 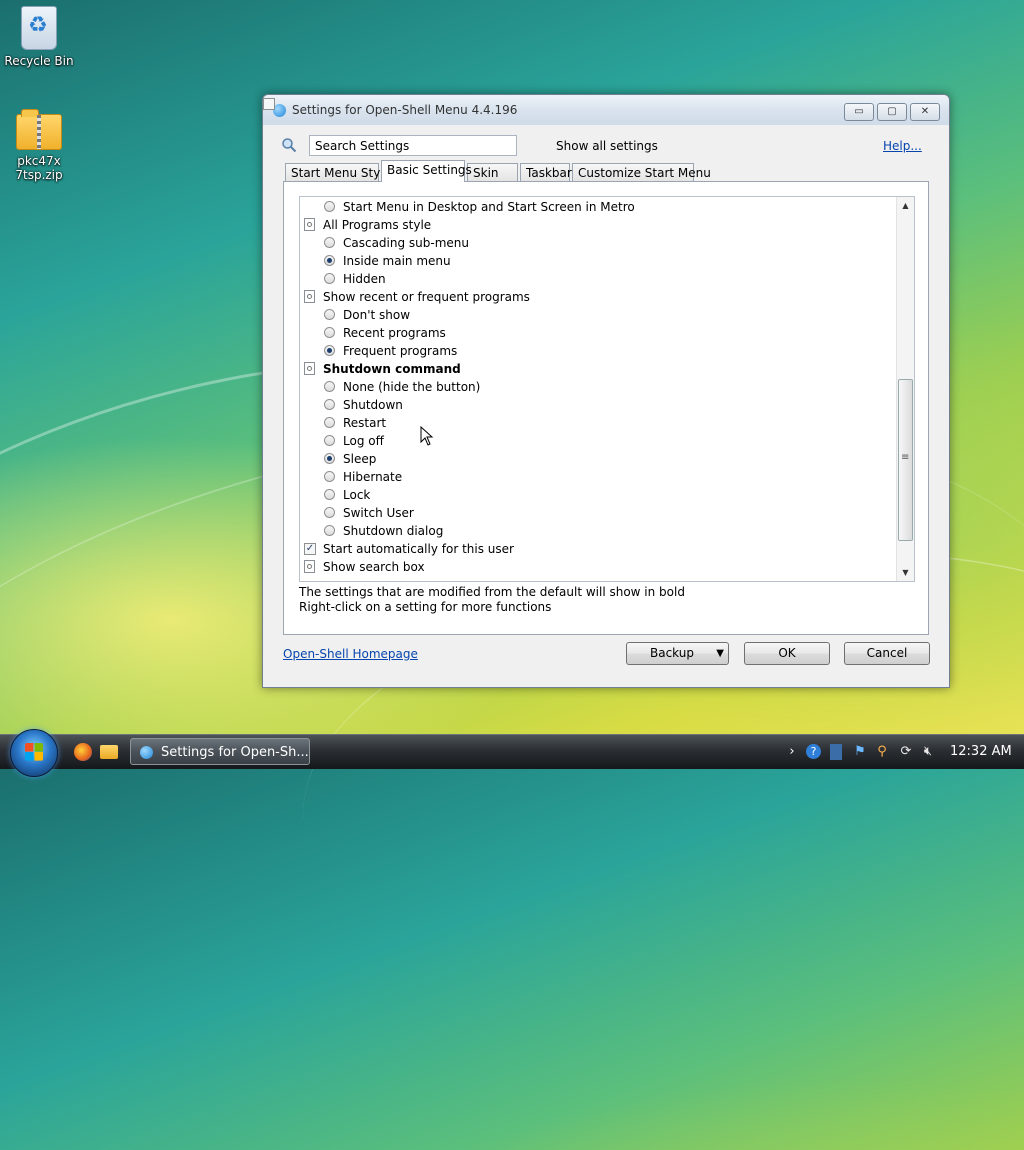 What do you see at coordinates (377, 225) in the screenshot?
I see `setting-label: All Programs style` at bounding box center [377, 225].